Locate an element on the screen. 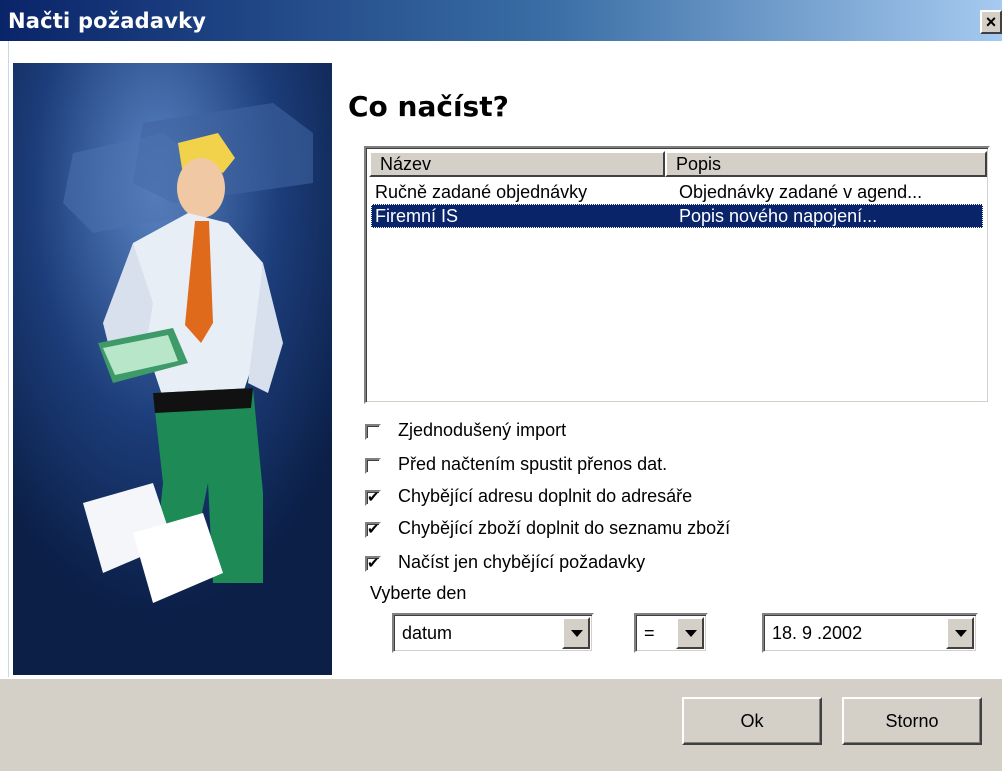  field-dropdown: datum is located at coordinates (493, 633).